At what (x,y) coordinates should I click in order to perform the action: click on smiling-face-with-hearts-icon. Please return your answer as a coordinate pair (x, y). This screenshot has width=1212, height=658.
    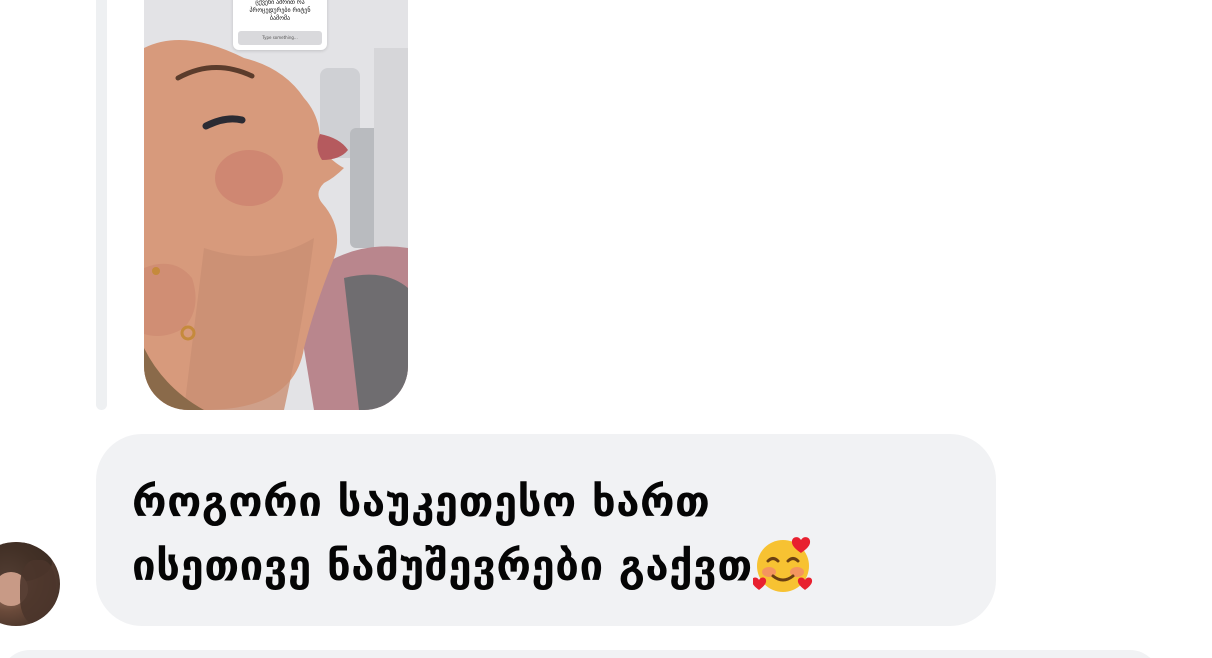
    Looking at the image, I should click on (783, 564).